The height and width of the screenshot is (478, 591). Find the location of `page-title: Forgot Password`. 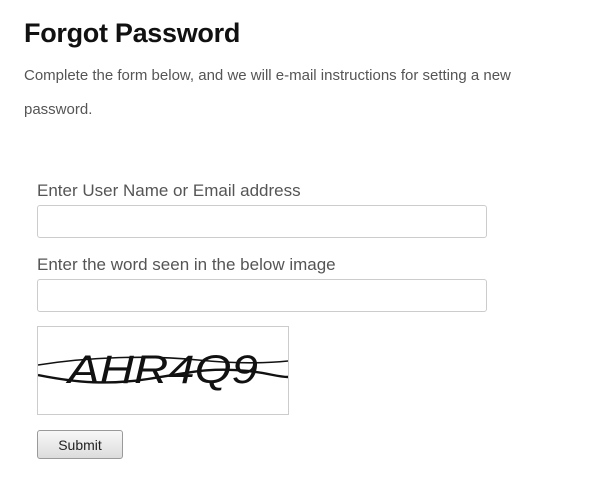

page-title: Forgot Password is located at coordinates (132, 33).